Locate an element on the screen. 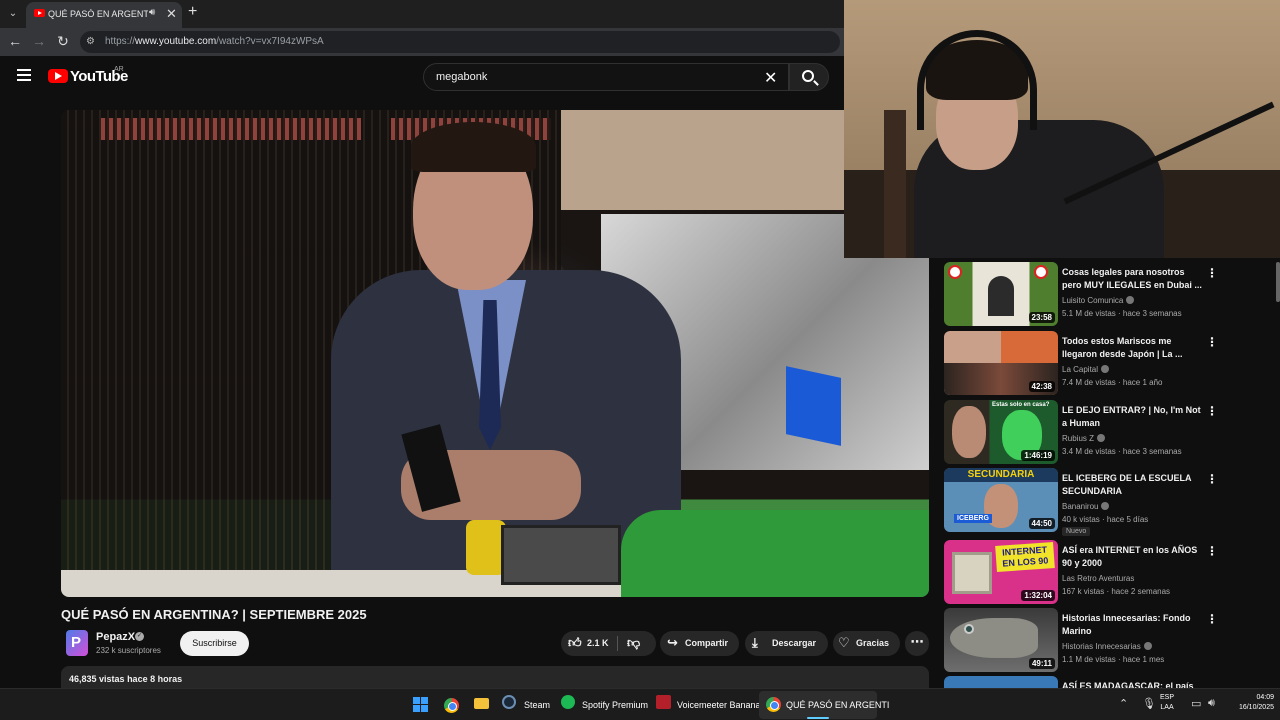  recommendation-title: ASÍ era INTERNET en los AÑOS 90 y 2000 is located at coordinates (1132, 557).